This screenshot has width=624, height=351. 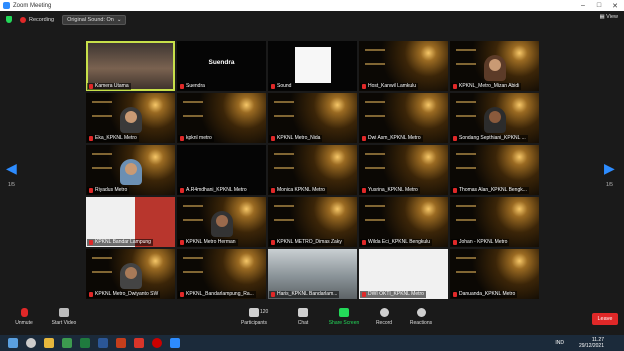 What do you see at coordinates (11, 185) in the screenshot?
I see `page-indicator-left: 1/5` at bounding box center [11, 185].